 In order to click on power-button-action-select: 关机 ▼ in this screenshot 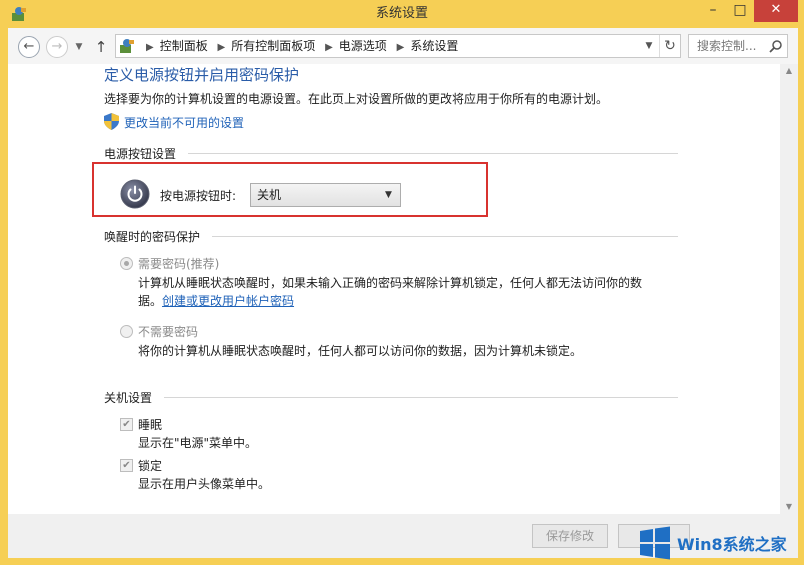, I will do `click(325, 195)`.